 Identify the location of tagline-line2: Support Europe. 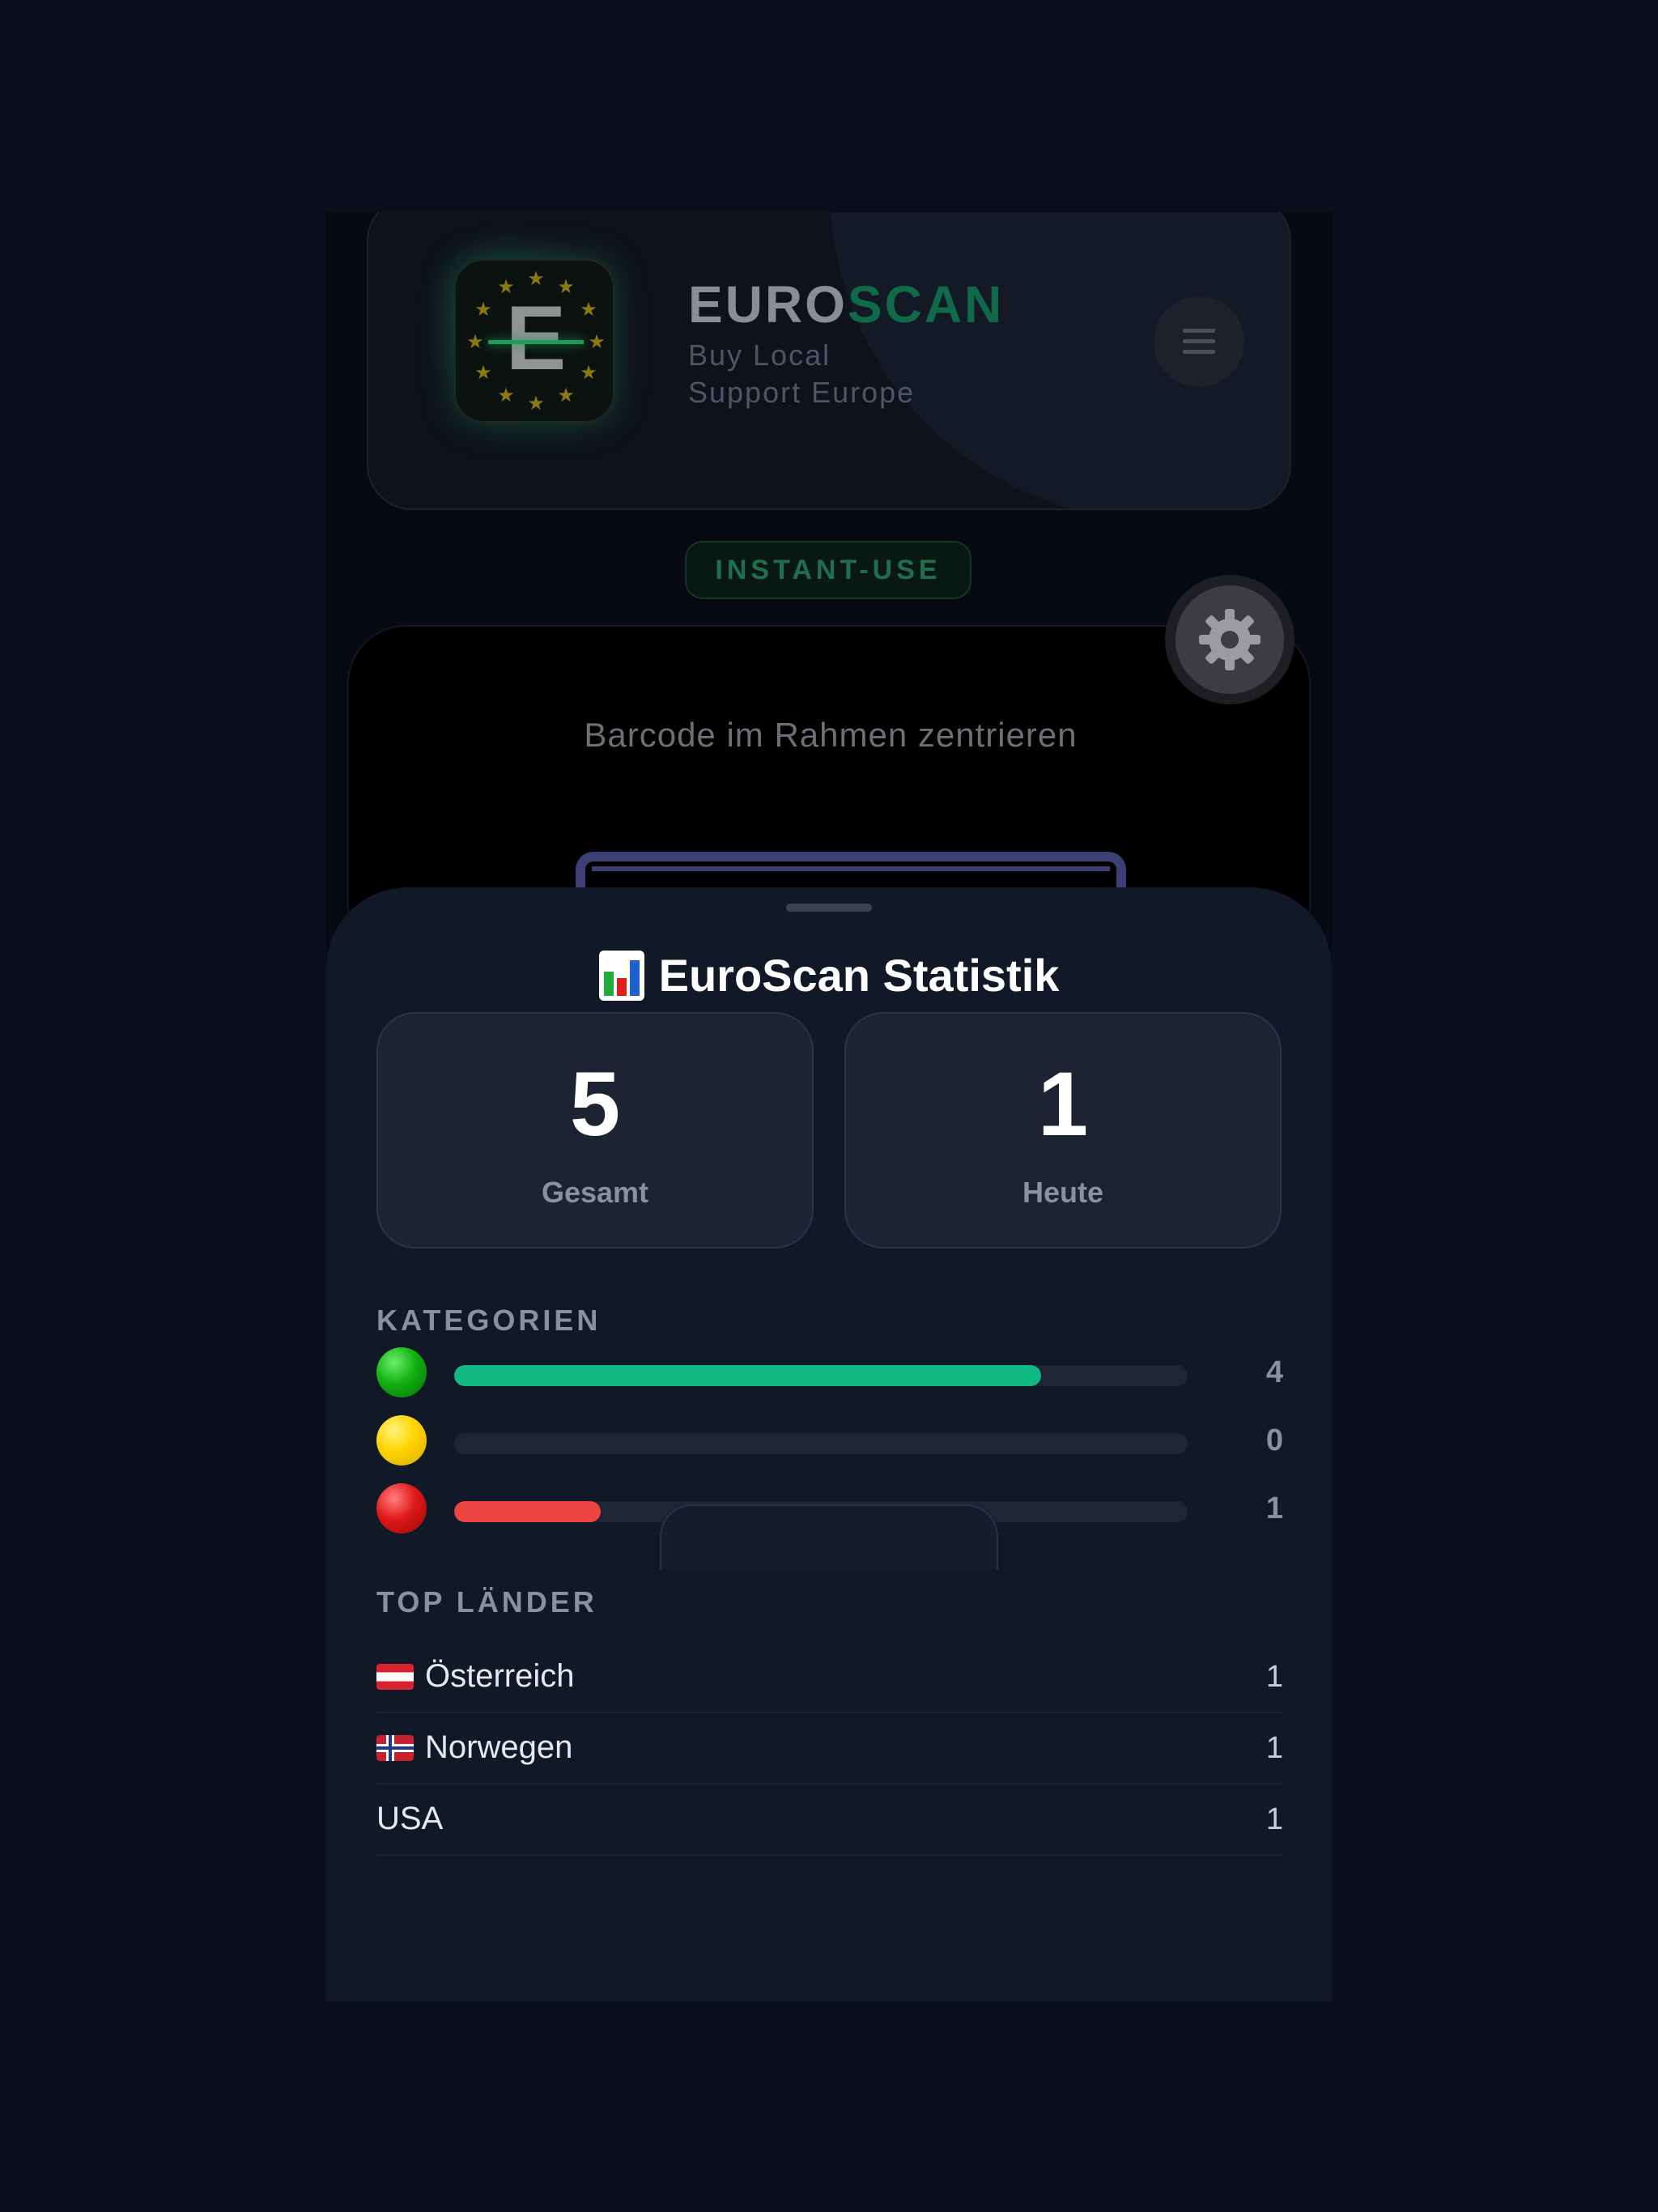
(802, 393).